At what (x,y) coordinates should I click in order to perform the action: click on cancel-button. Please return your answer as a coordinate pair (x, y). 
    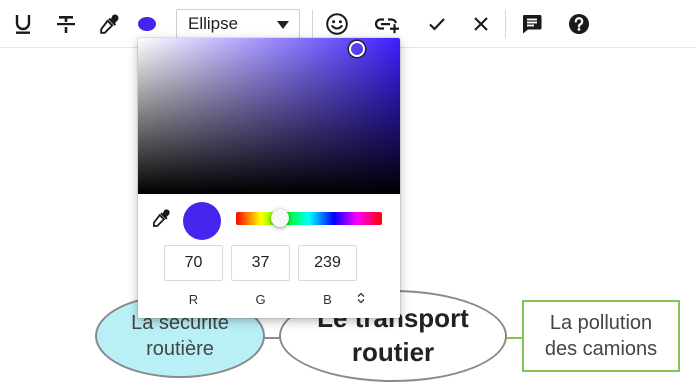
    Looking at the image, I should click on (481, 24).